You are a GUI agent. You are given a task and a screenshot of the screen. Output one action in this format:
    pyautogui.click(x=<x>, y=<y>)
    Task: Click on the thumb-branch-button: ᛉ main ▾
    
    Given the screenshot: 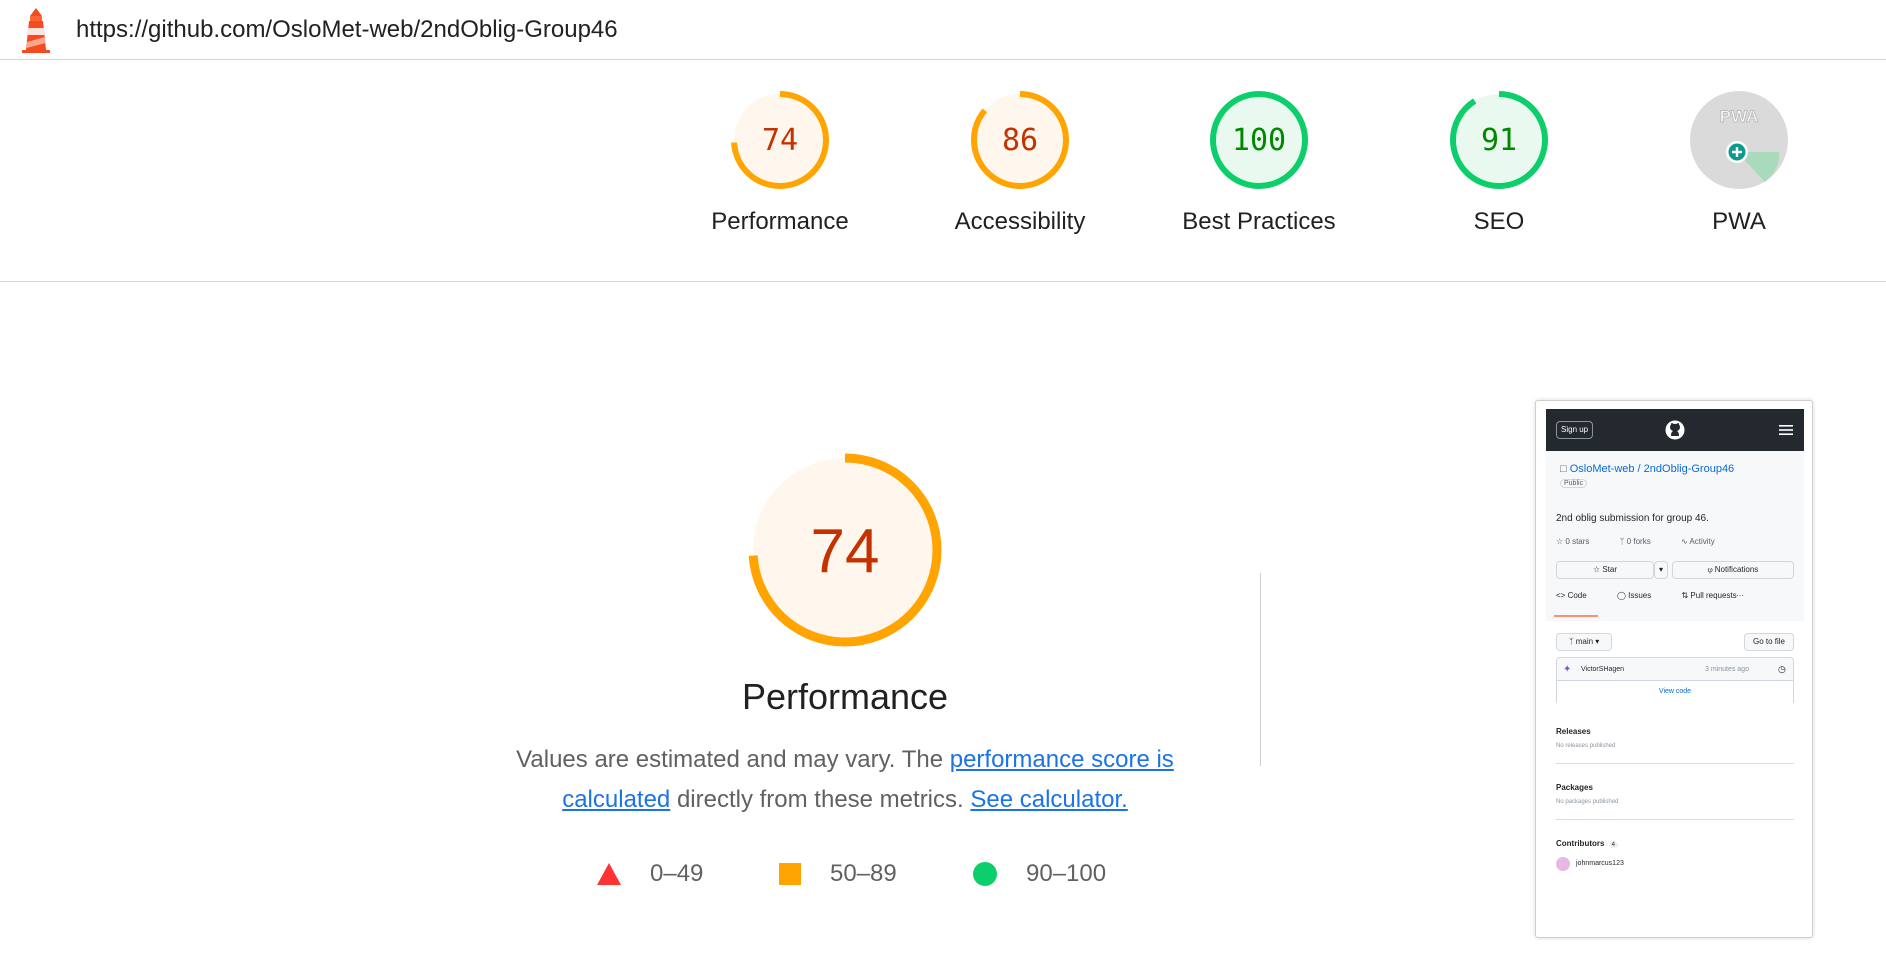 What is the action you would take?
    pyautogui.click(x=1584, y=642)
    